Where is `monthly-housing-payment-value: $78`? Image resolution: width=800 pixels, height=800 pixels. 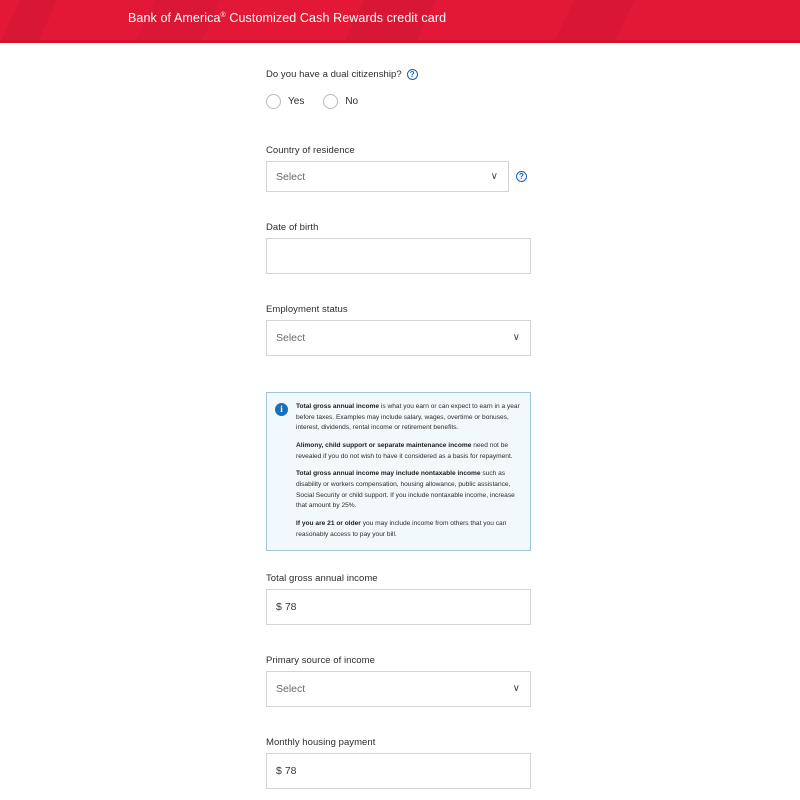
monthly-housing-payment-value: $78 is located at coordinates (286, 771).